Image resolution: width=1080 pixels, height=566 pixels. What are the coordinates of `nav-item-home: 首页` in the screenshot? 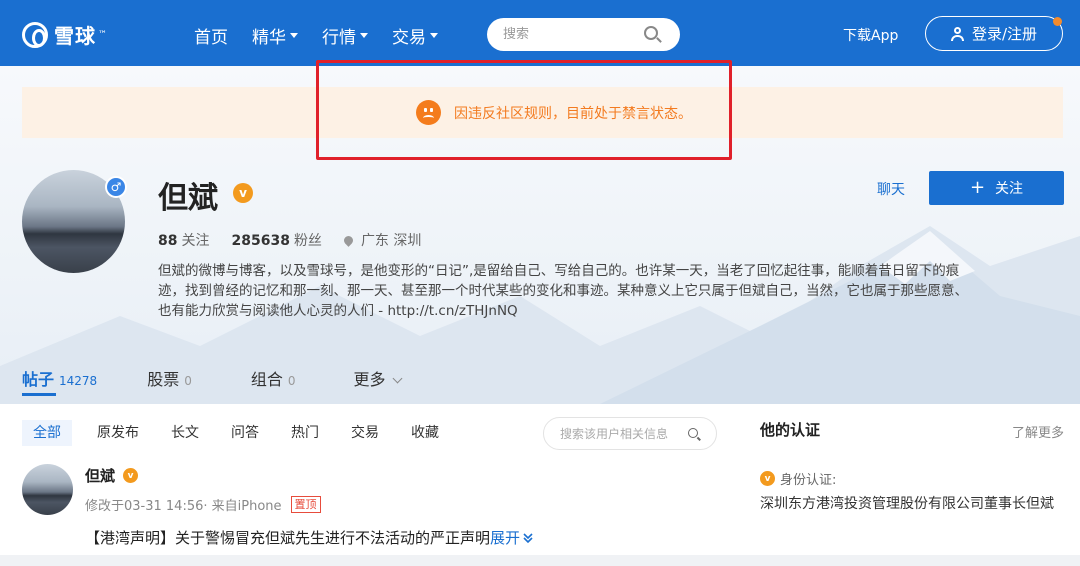 It's located at (211, 35).